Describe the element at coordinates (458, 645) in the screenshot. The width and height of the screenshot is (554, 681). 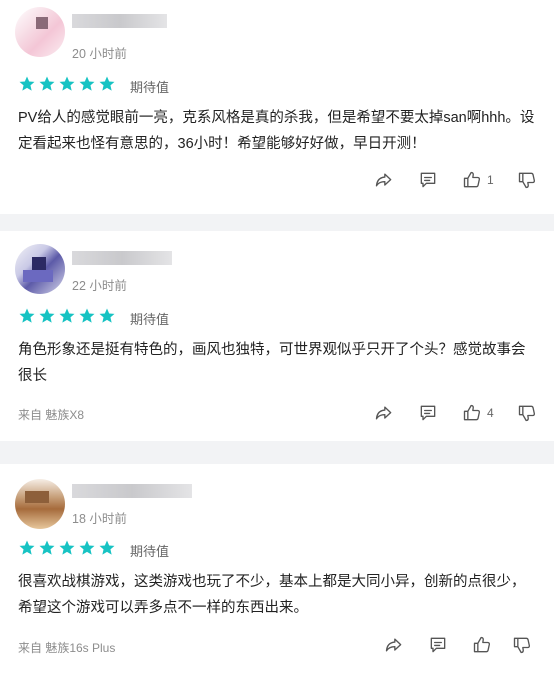
I see `review-actions` at that location.